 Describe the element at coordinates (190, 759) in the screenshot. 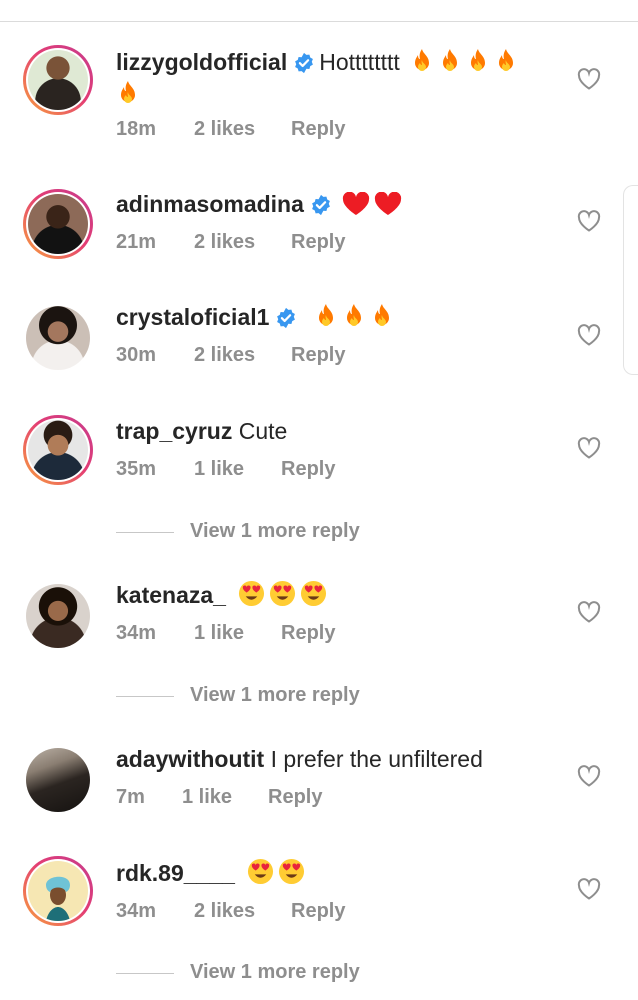

I see `comment-username: adaywithoutit` at that location.